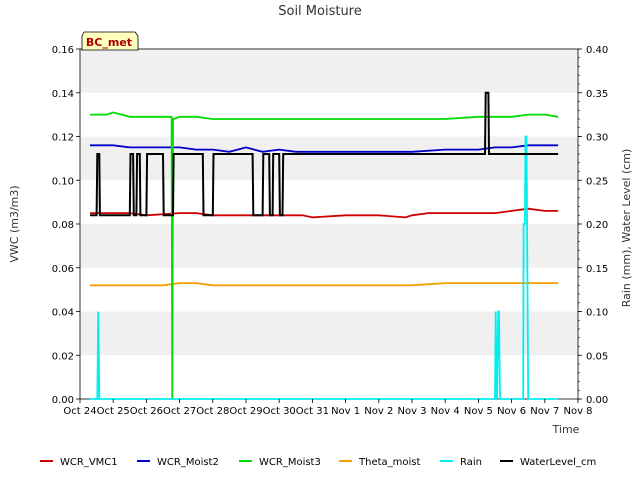  I want to click on y-right-tick-label: 0.10, so click(597, 313).